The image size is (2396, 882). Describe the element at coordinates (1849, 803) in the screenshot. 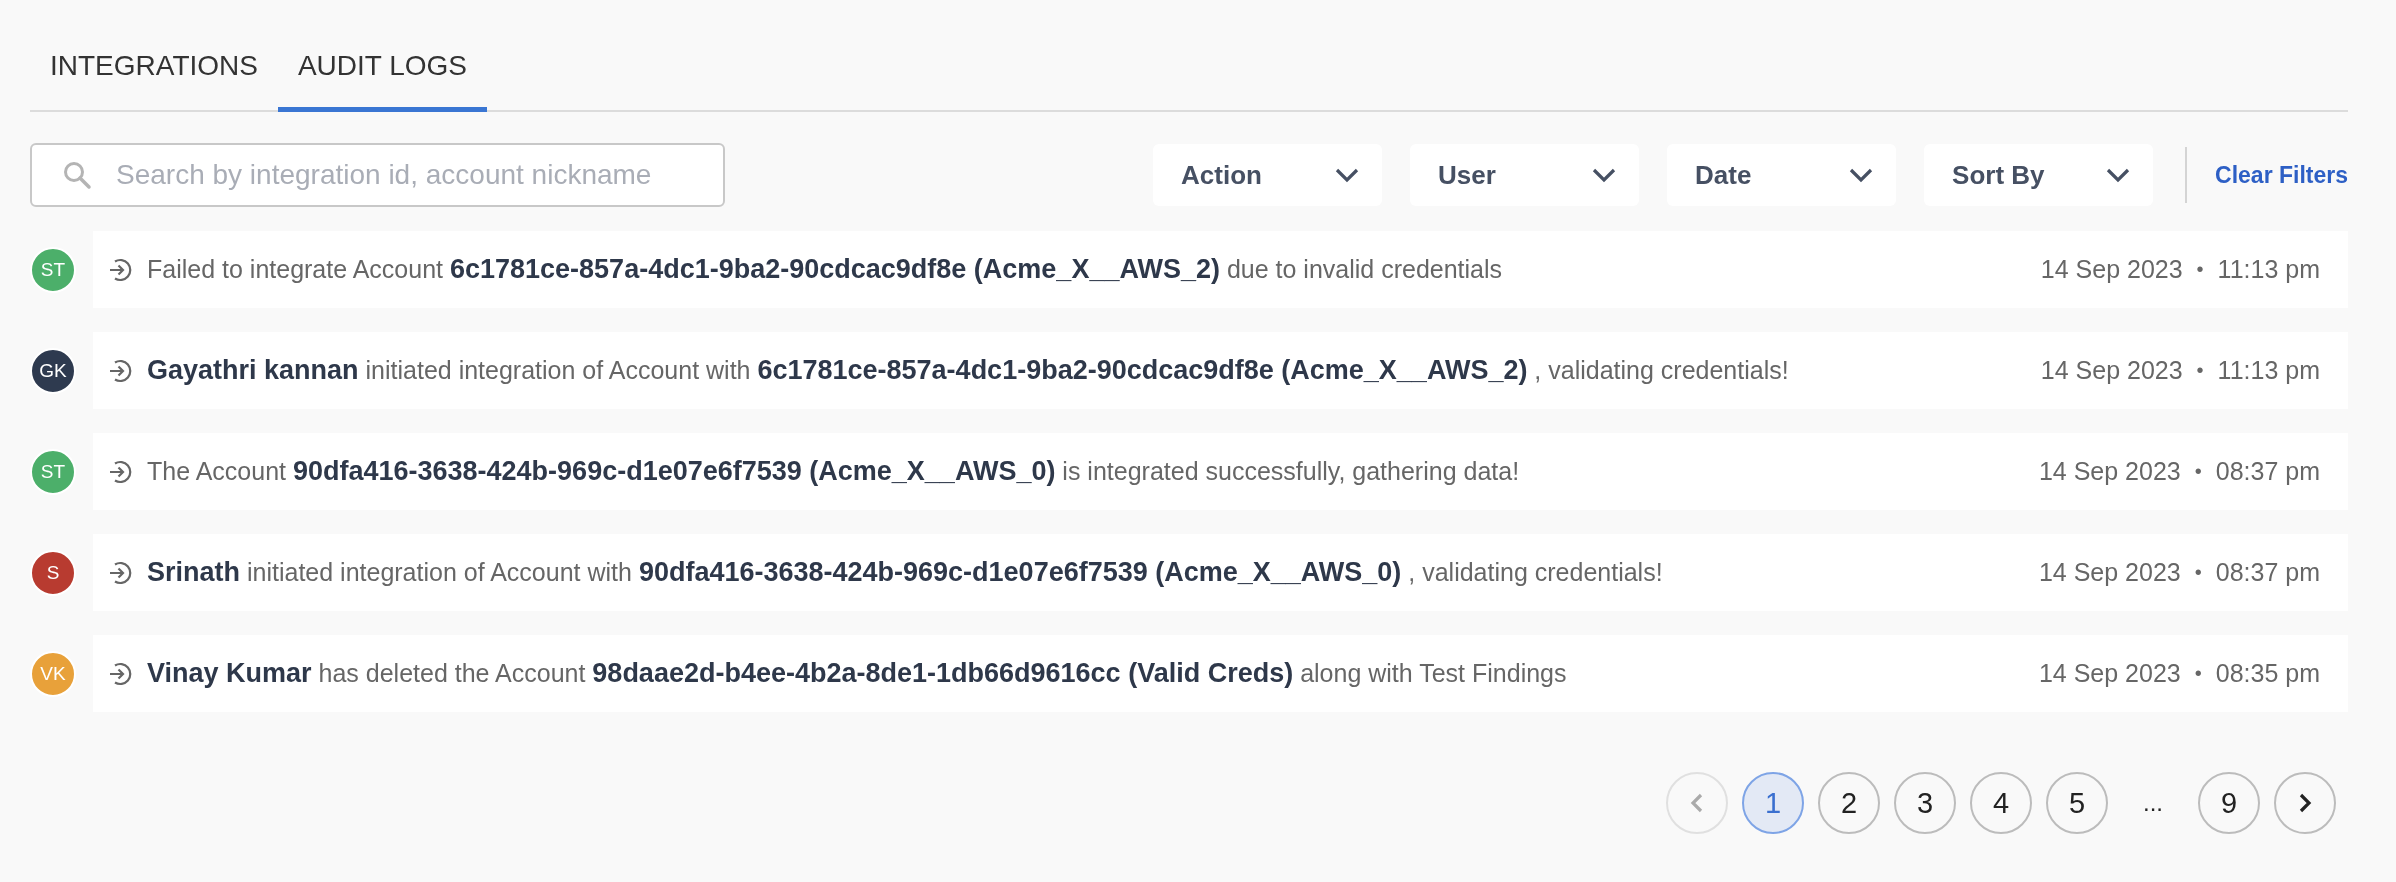

I see `page-button: 2` at that location.